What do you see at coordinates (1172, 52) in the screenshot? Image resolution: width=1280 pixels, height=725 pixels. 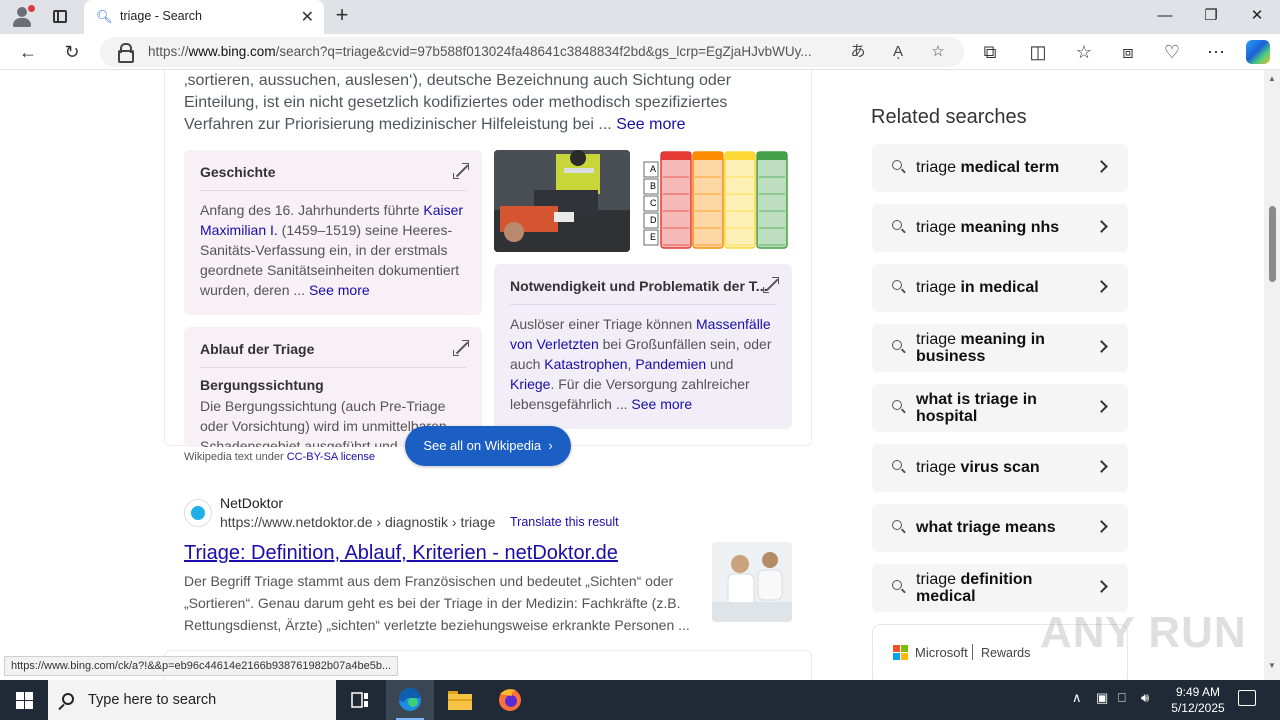 I see `browser-essentials-icon: ♡` at bounding box center [1172, 52].